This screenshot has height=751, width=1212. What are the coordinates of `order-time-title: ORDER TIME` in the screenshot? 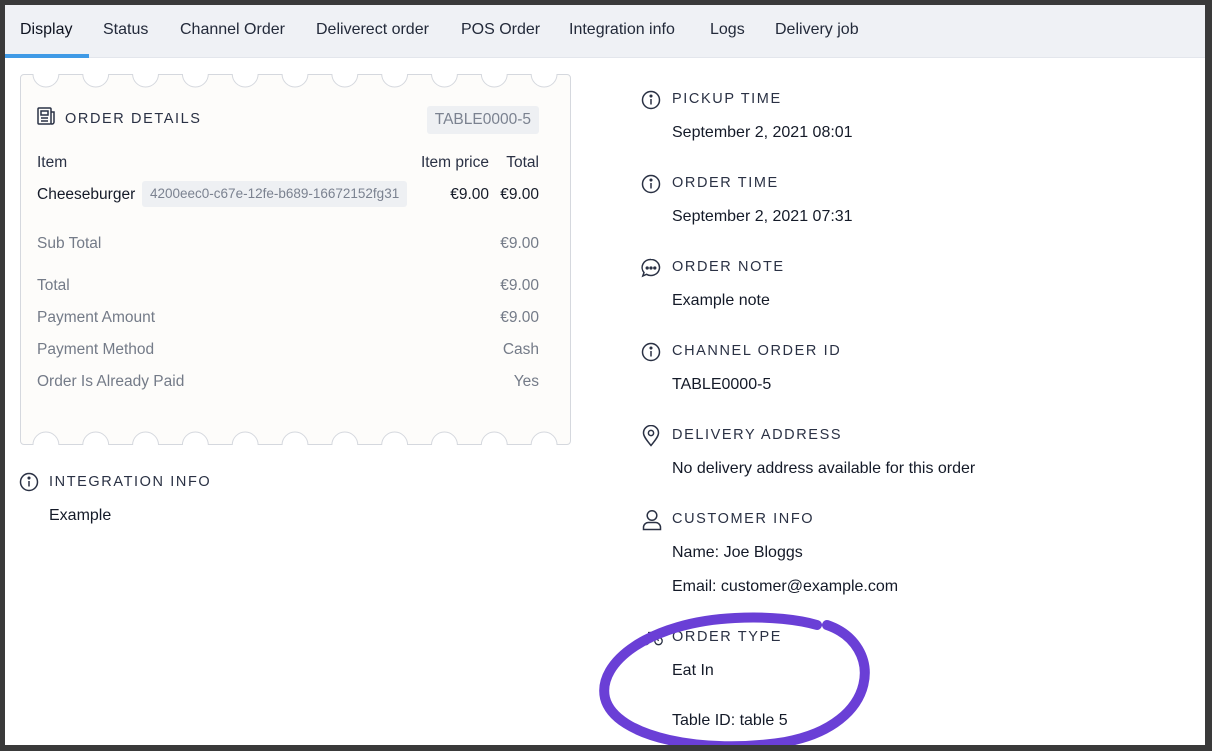 It's located at (725, 183).